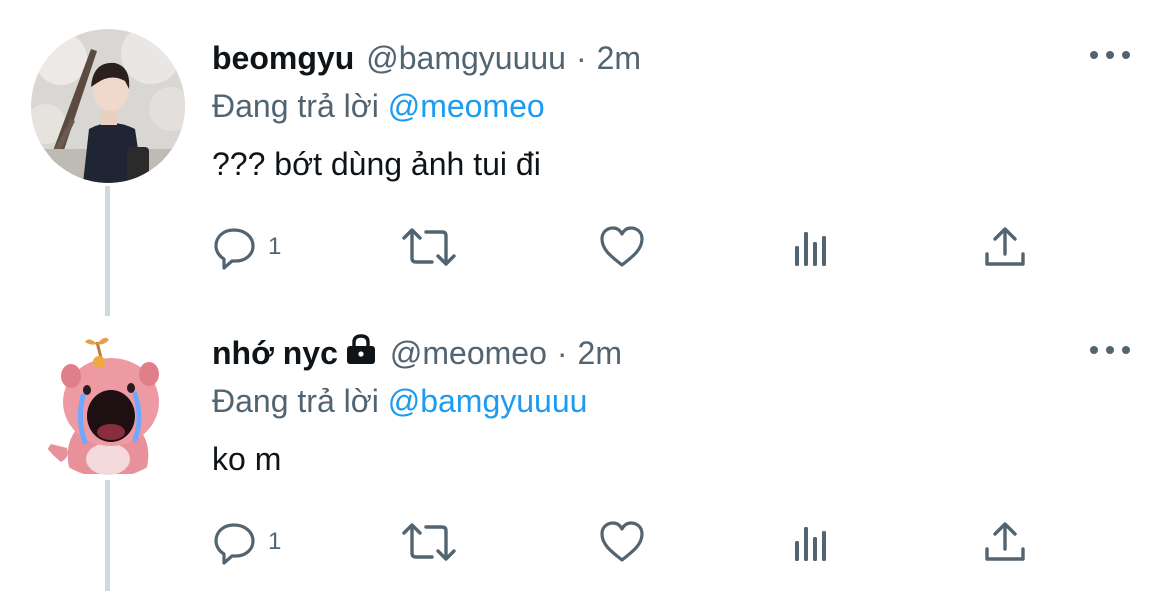  I want to click on tweet-text: ??? bớt dùng ảnh tui đi, so click(376, 164).